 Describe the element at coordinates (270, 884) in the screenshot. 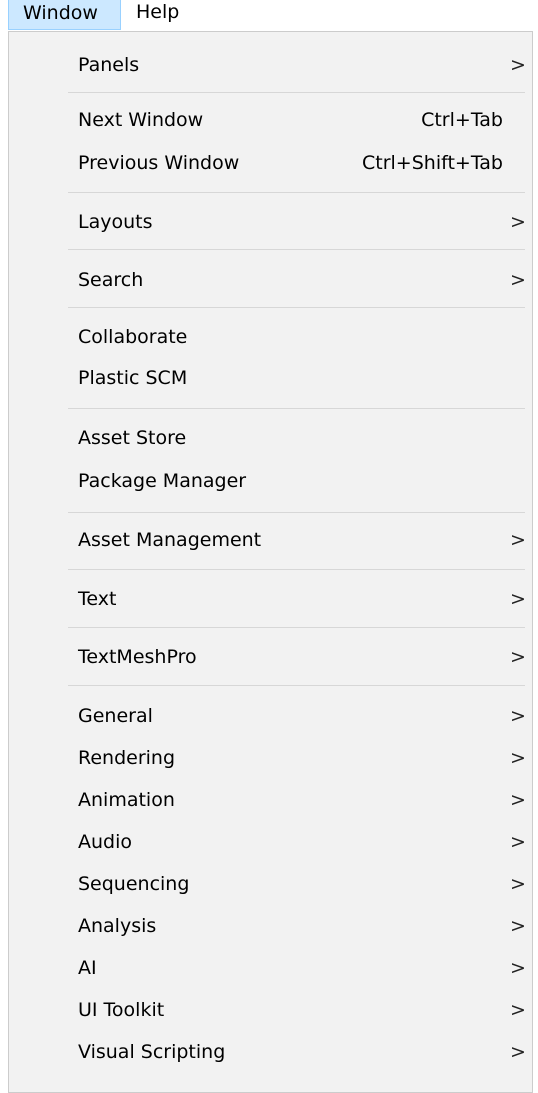

I see `menu-item-sequencing: Sequencing >` at that location.